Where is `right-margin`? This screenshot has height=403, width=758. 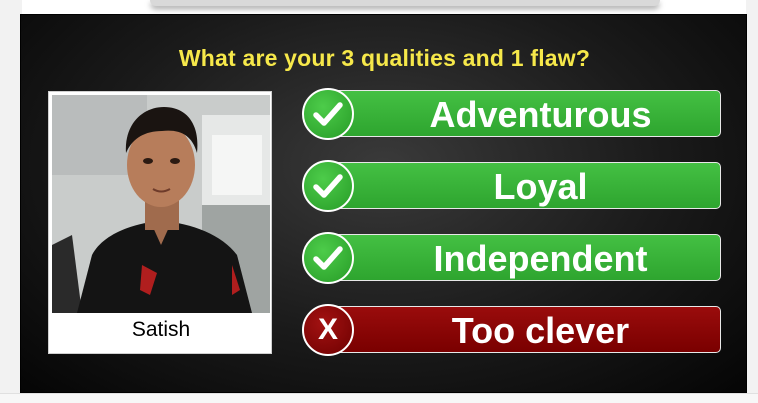 right-margin is located at coordinates (752, 203).